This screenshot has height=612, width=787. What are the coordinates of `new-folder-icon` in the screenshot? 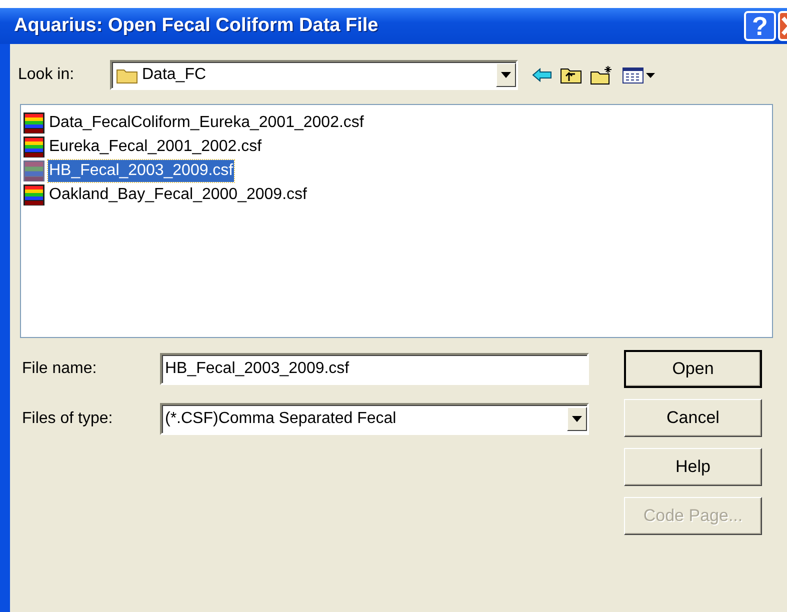 It's located at (602, 75).